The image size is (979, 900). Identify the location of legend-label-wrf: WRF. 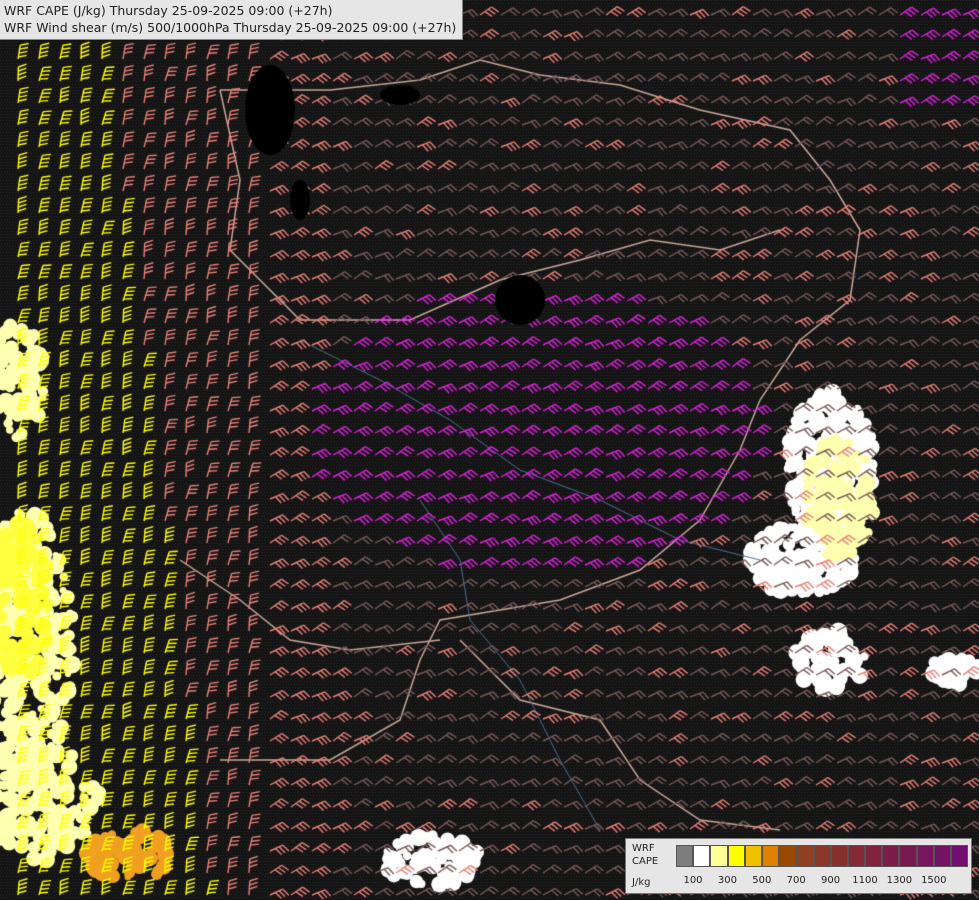
(643, 848).